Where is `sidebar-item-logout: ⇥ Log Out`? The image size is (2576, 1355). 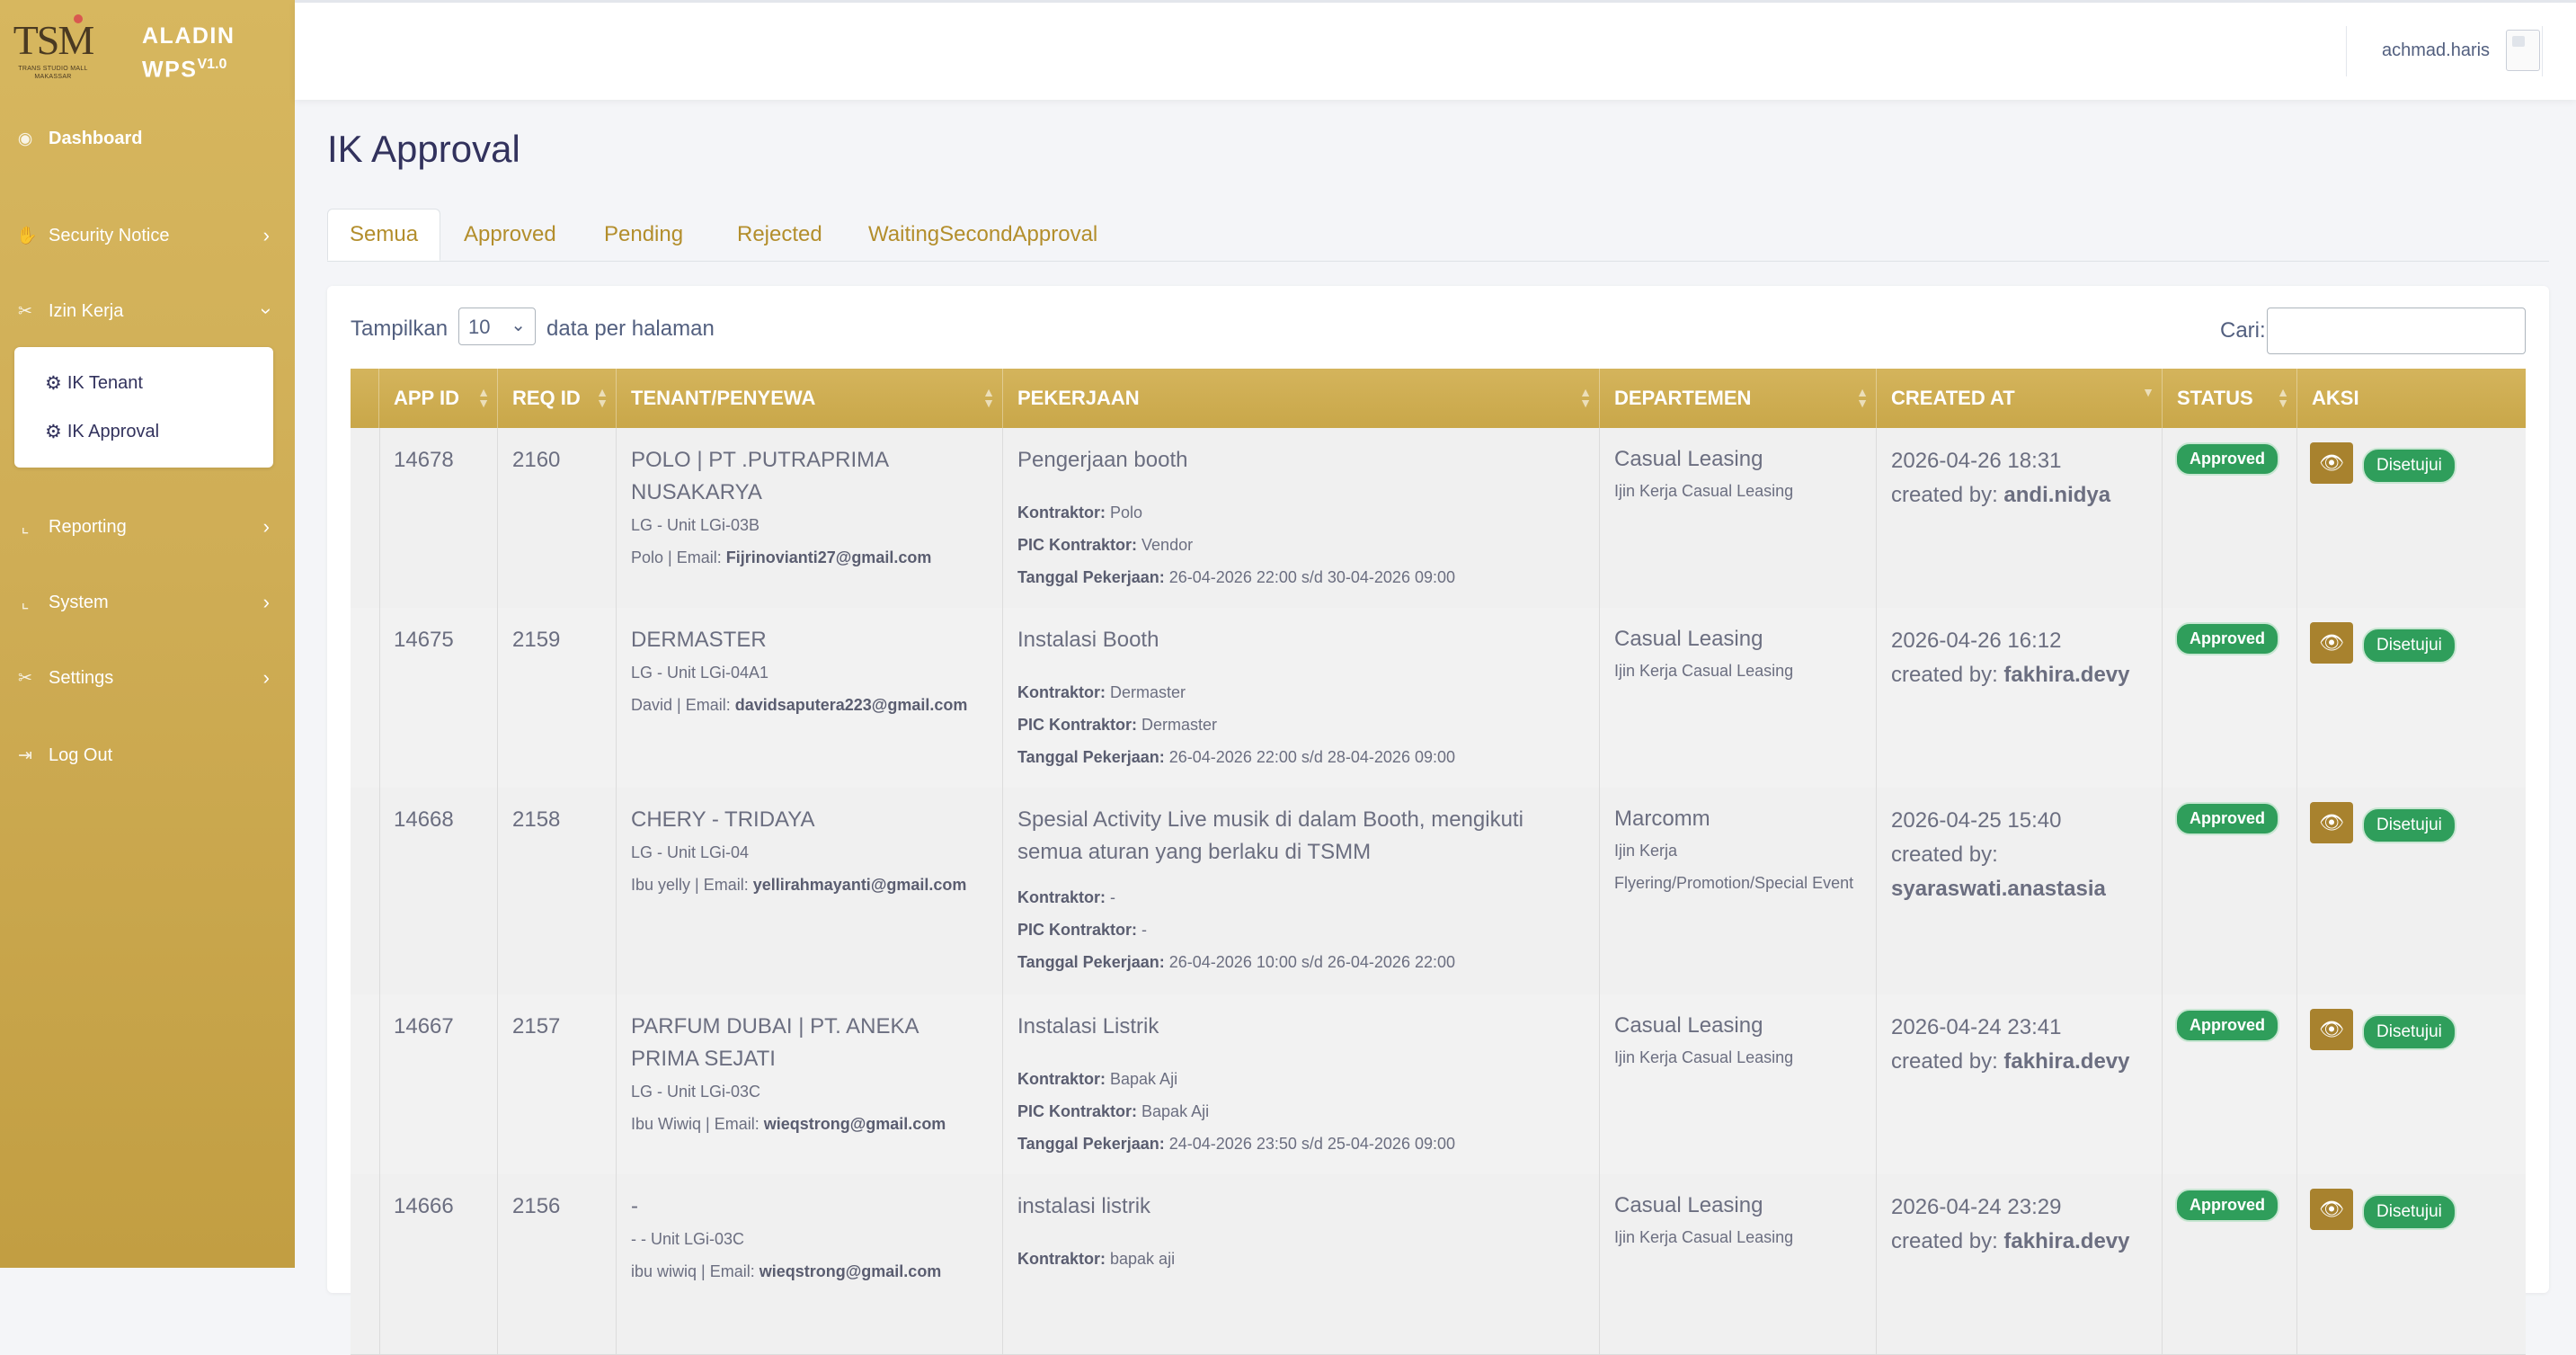 sidebar-item-logout: ⇥ Log Out is located at coordinates (147, 756).